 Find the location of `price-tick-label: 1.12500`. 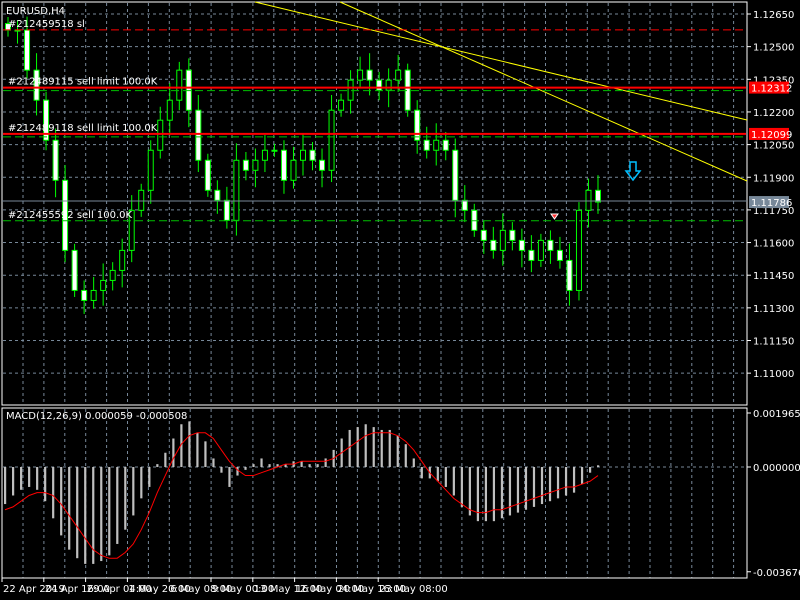

price-tick-label: 1.12500 is located at coordinates (773, 48).